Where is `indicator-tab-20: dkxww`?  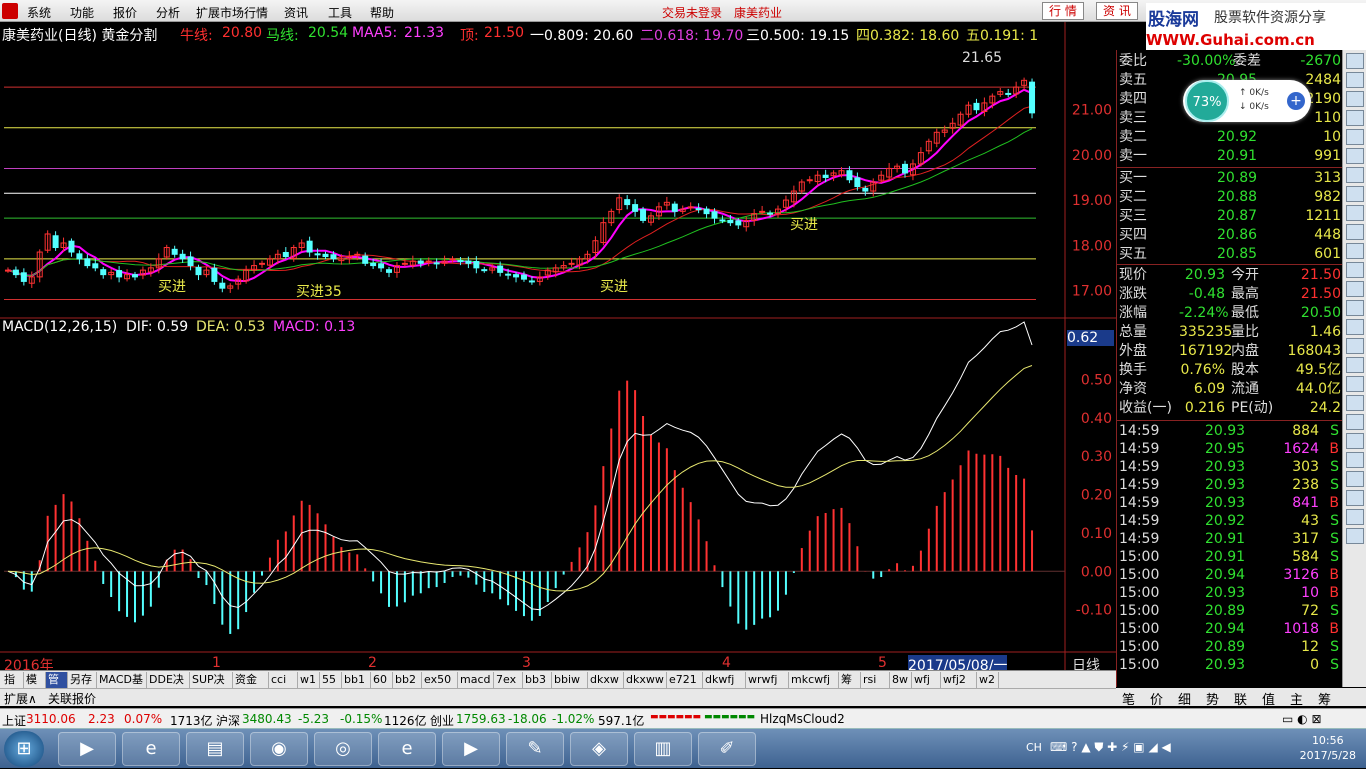
indicator-tab-20: dkxww is located at coordinates (645, 680).